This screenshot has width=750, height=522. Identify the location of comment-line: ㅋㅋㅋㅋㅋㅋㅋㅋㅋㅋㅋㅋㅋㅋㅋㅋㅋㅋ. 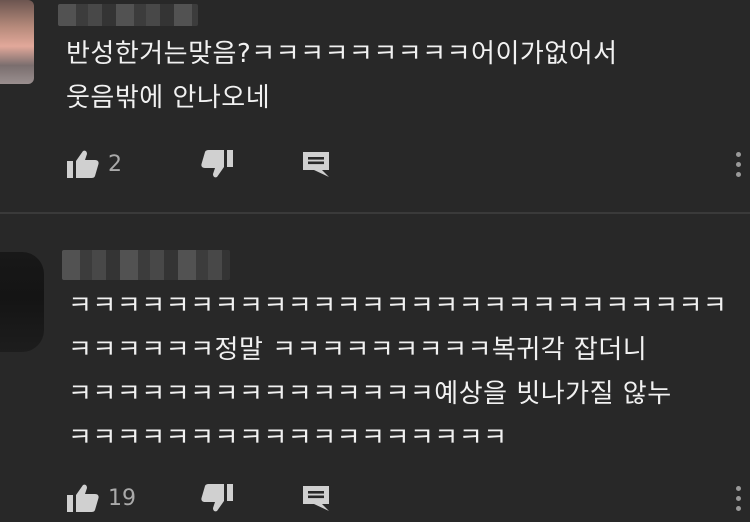
(288, 438).